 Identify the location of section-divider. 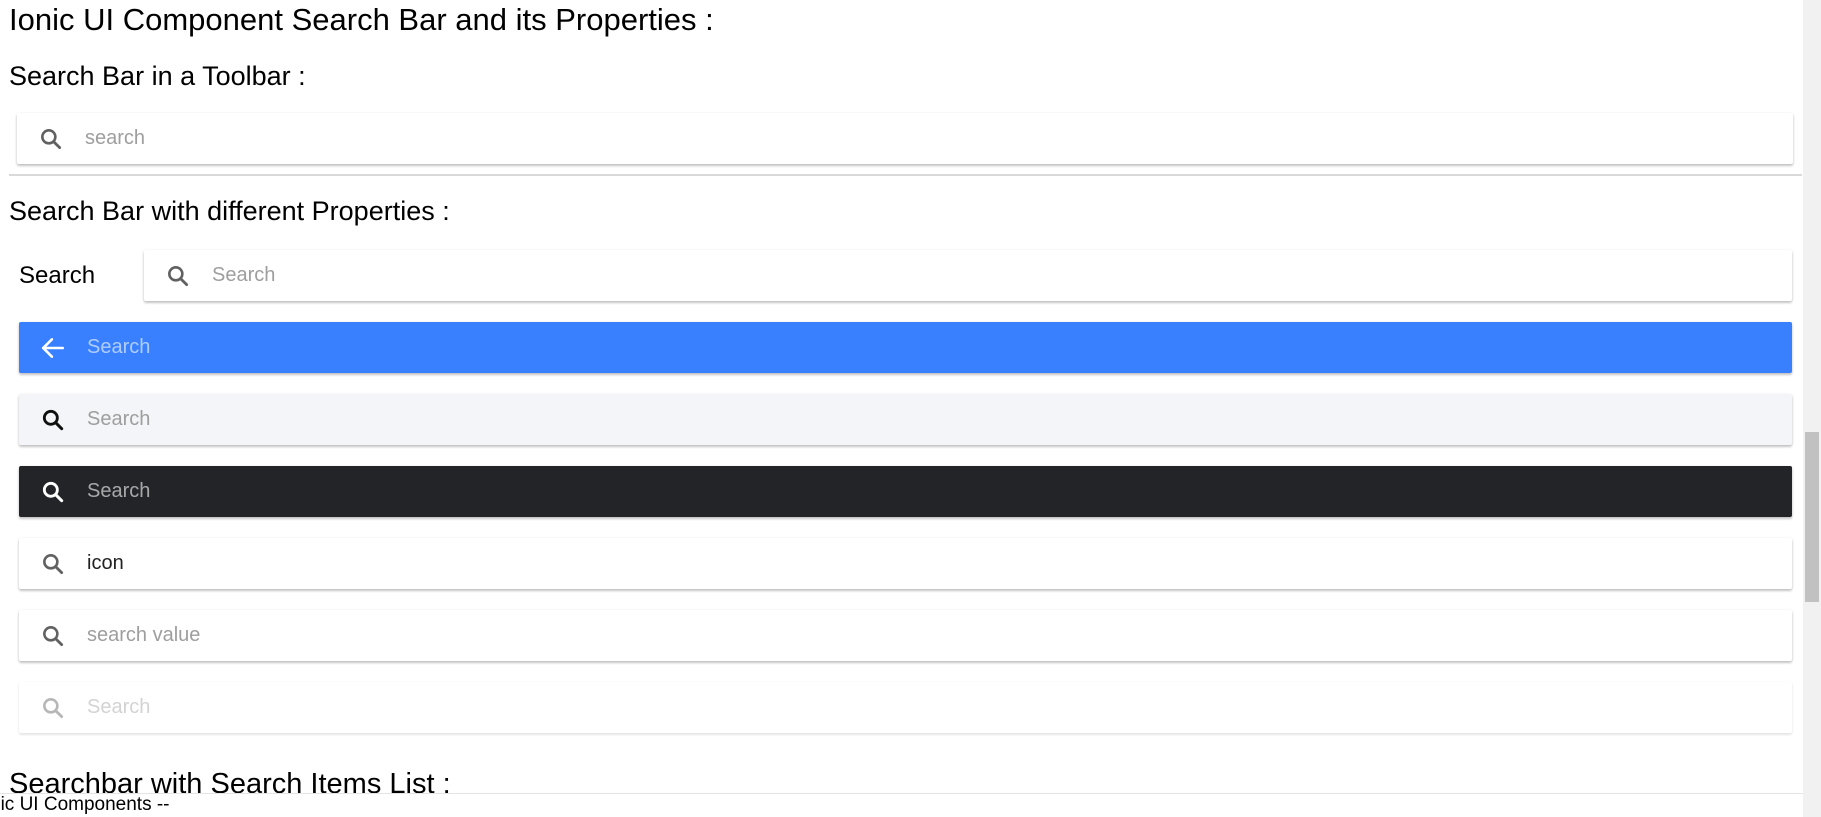
(905, 175).